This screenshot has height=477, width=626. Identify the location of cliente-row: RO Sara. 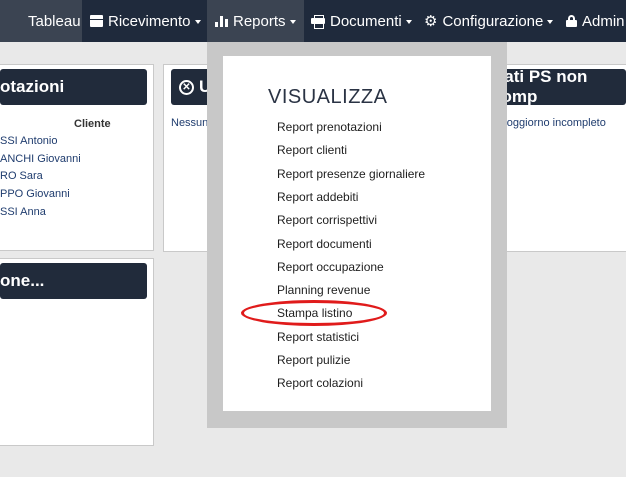
(21, 176).